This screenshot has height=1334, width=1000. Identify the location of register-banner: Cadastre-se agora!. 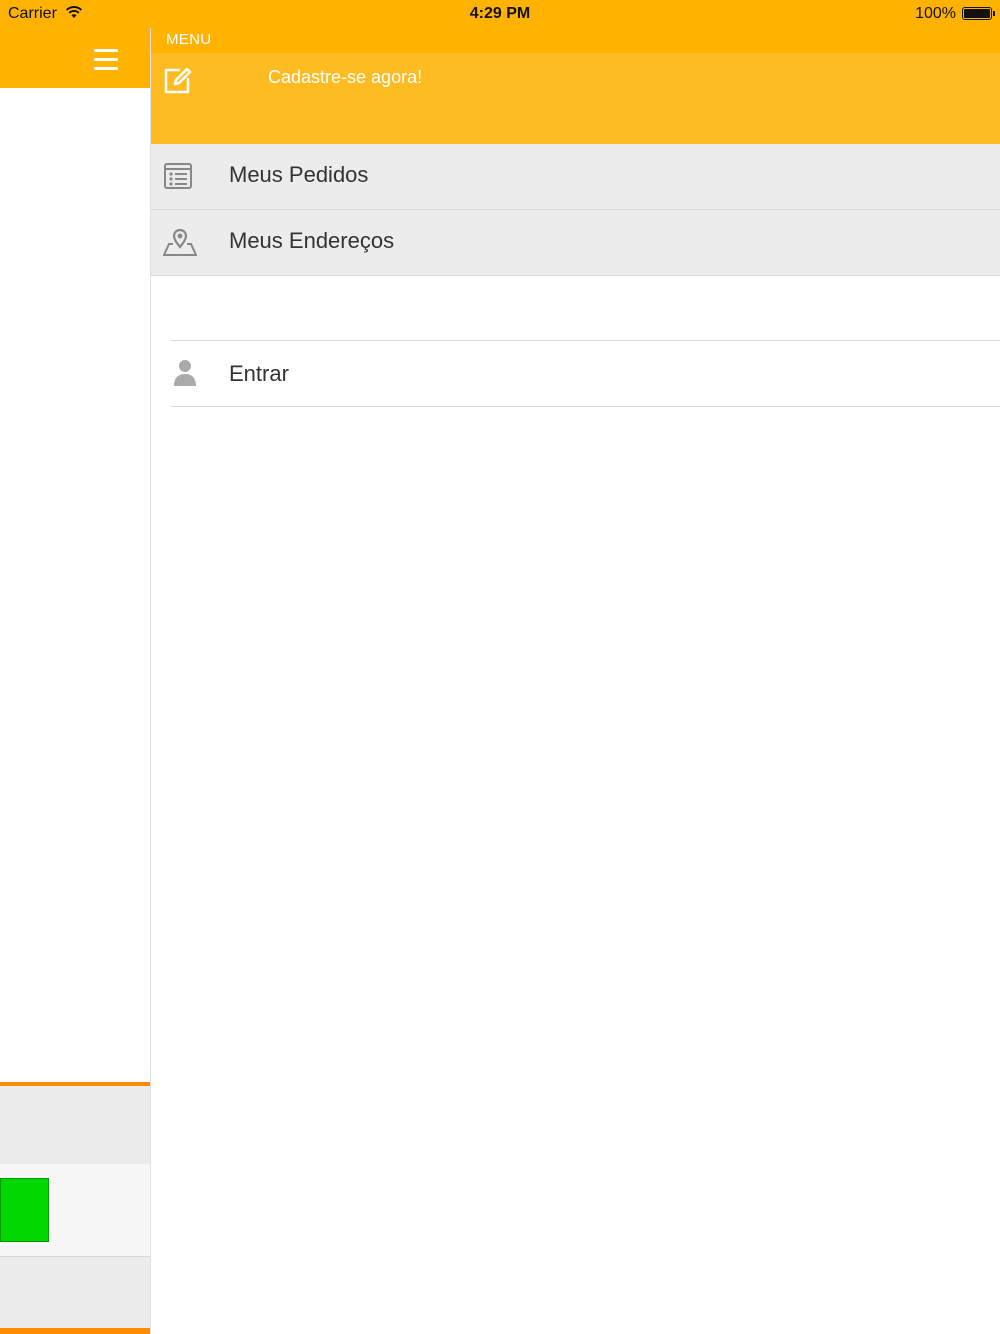
(575, 98).